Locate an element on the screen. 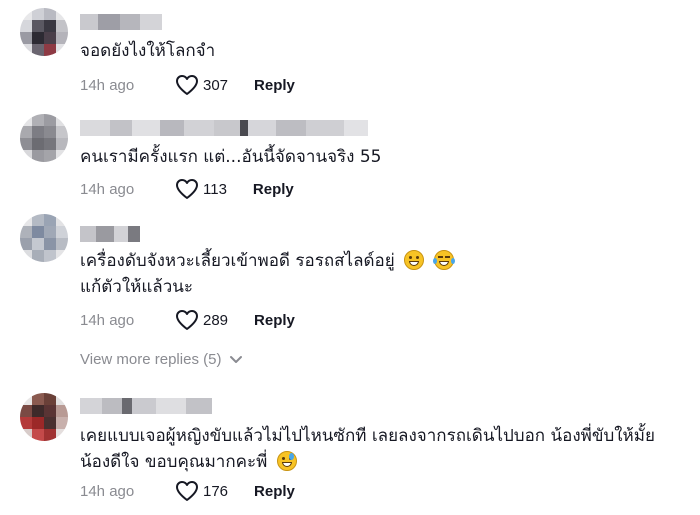 This screenshot has width=700, height=515. like-count: 289 is located at coordinates (216, 320).